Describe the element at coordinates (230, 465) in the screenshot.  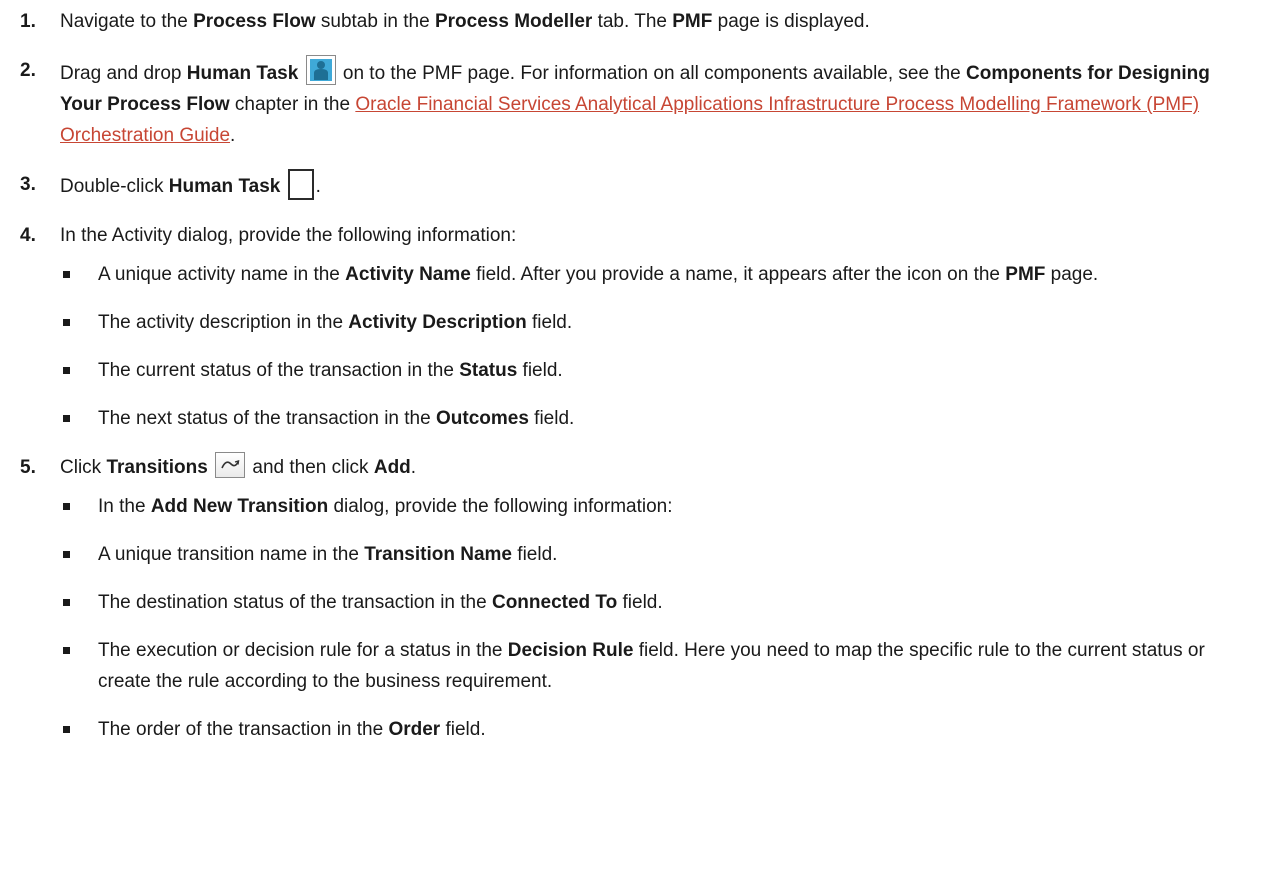
I see `transitions-icon` at that location.